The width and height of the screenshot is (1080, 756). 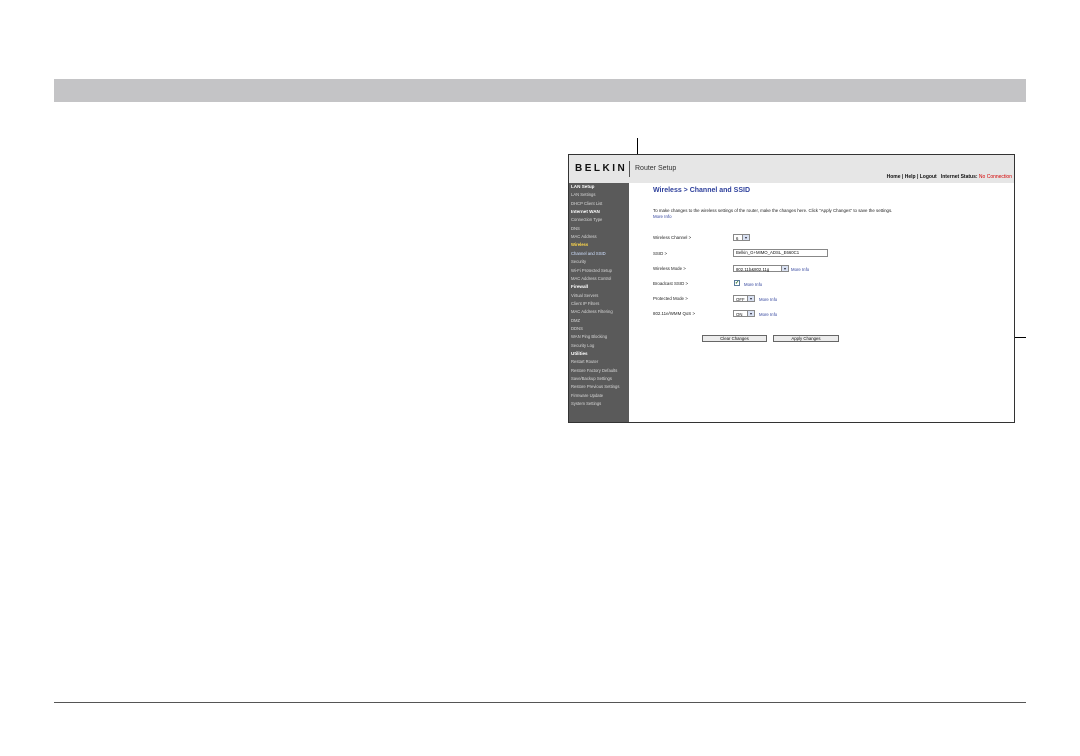 What do you see at coordinates (592, 311) in the screenshot?
I see `sidebar-item: MAC Address Filtering` at bounding box center [592, 311].